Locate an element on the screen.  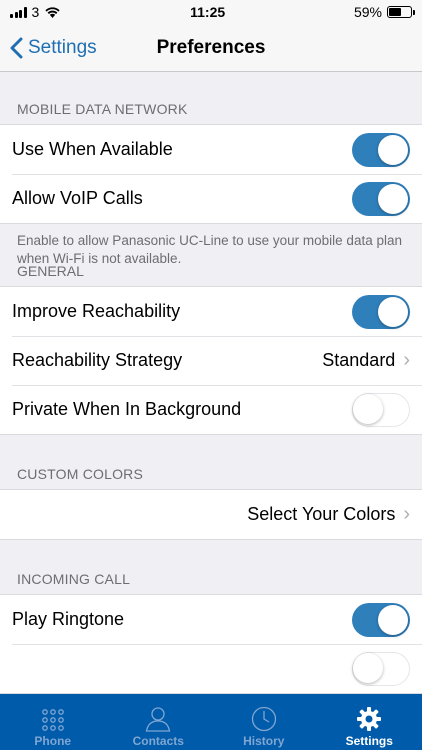
group-colors: Select Your Colors › is located at coordinates (211, 514).